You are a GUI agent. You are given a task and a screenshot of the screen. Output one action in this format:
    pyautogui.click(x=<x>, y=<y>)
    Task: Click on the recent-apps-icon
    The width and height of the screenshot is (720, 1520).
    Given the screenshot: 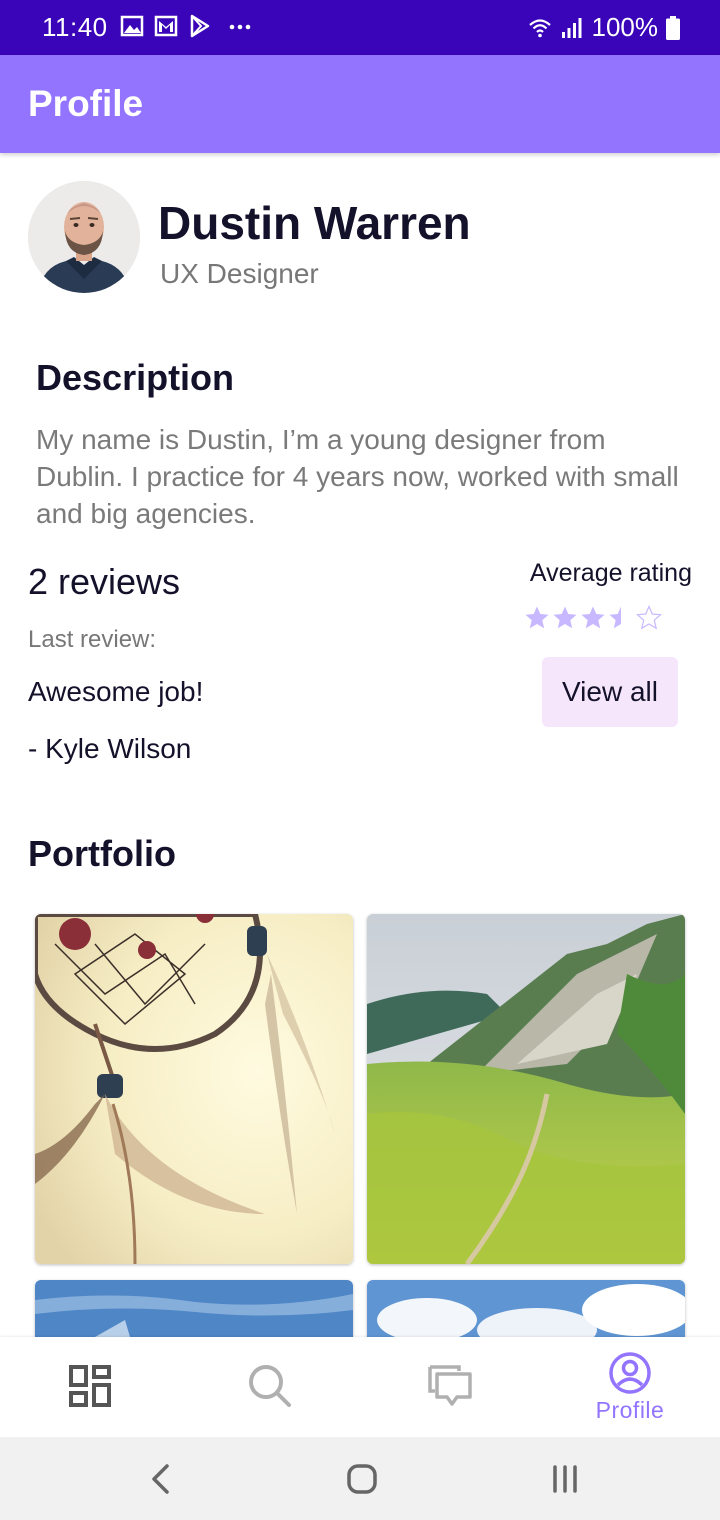 What is the action you would take?
    pyautogui.click(x=565, y=1479)
    